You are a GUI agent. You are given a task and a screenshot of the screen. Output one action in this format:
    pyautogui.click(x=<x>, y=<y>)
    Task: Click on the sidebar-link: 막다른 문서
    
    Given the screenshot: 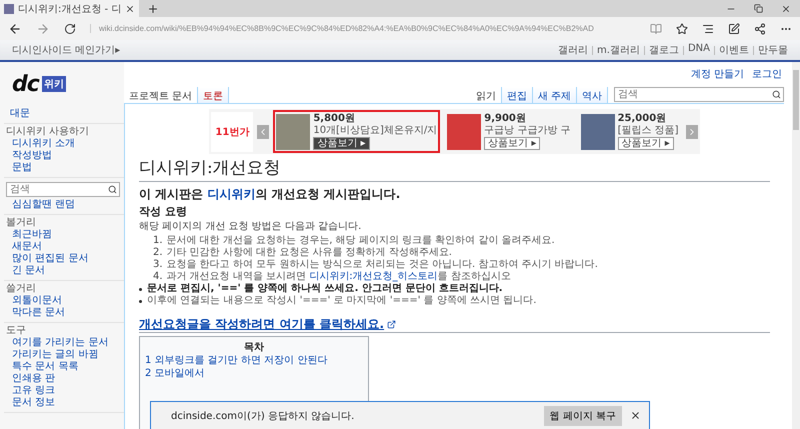 What is the action you would take?
    pyautogui.click(x=65, y=313)
    